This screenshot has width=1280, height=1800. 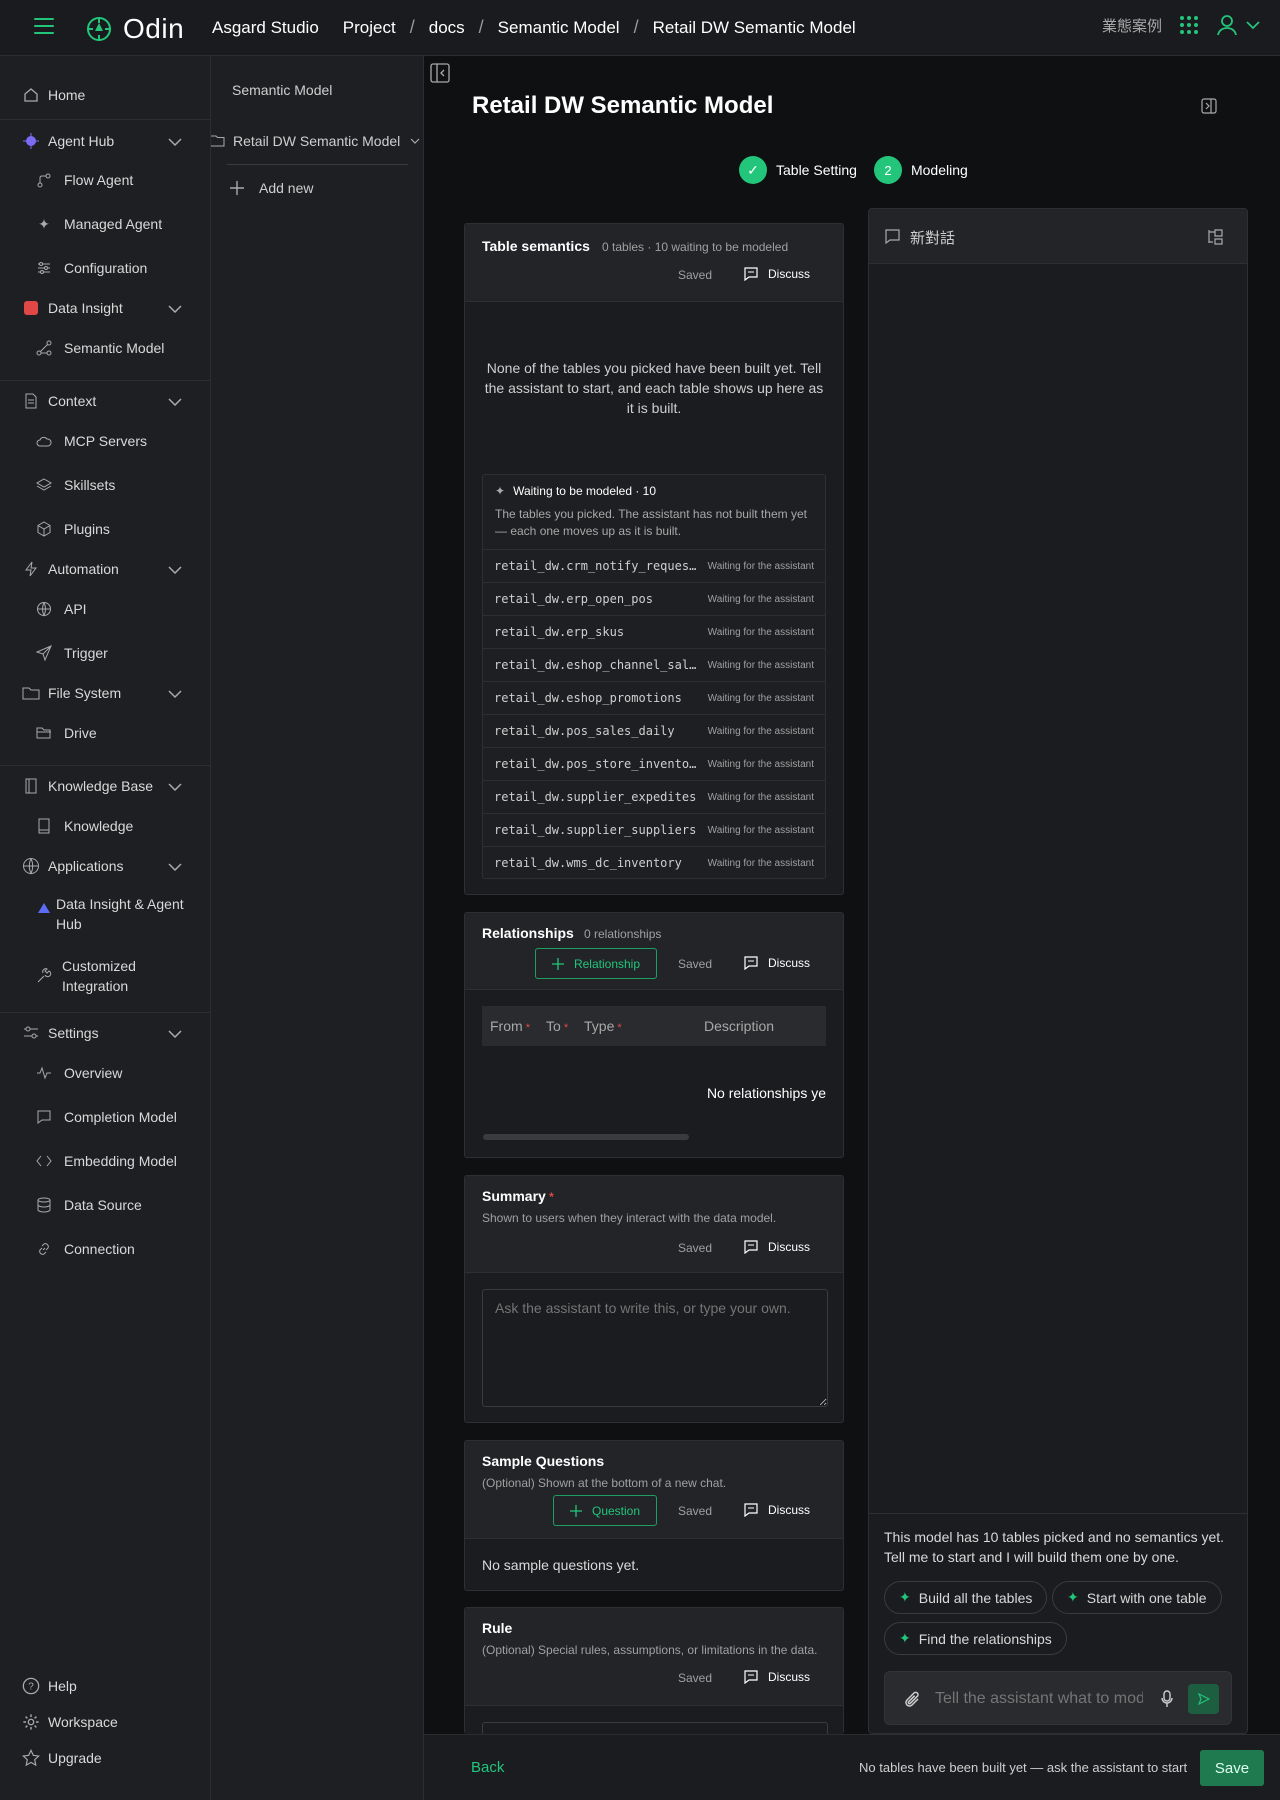 I want to click on back-button: Back, so click(x=487, y=1767).